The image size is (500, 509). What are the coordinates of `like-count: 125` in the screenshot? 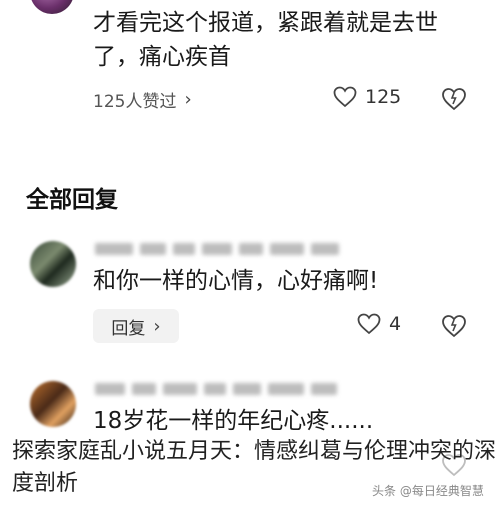 It's located at (383, 97).